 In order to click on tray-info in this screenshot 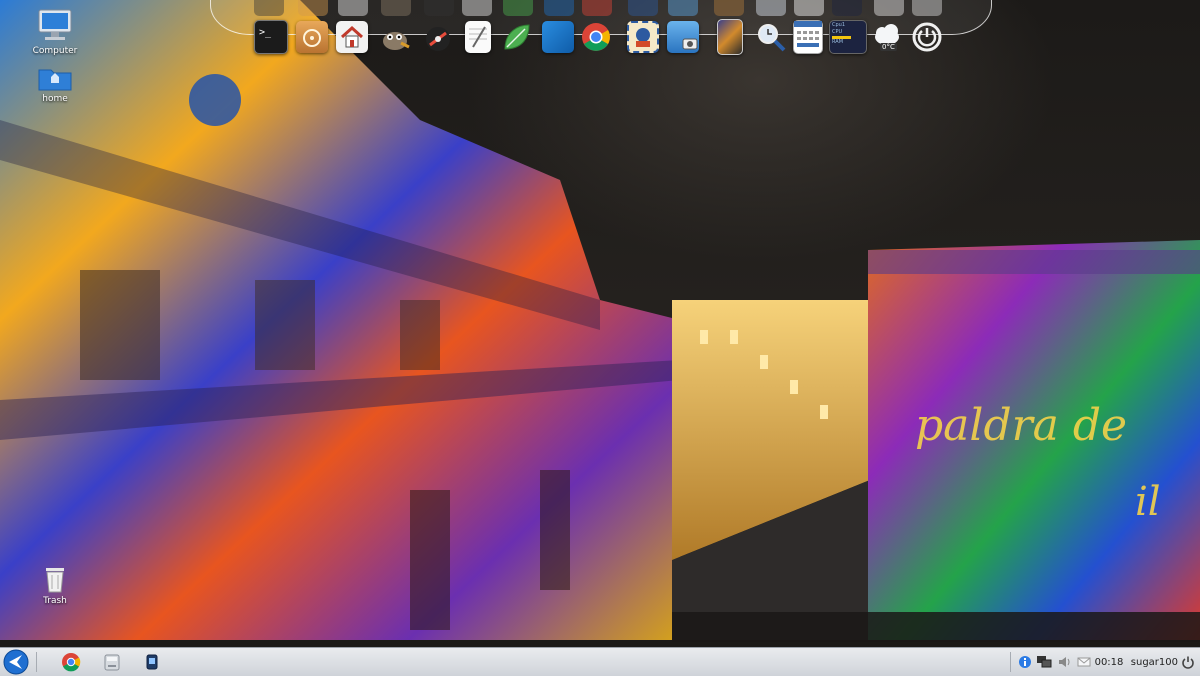, I will do `click(1025, 662)`.